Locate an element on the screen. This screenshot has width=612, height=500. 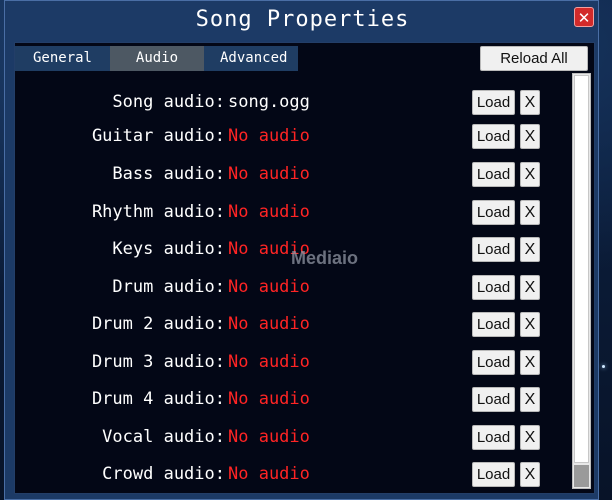
audio-label: Guitar audio: is located at coordinates (158, 136).